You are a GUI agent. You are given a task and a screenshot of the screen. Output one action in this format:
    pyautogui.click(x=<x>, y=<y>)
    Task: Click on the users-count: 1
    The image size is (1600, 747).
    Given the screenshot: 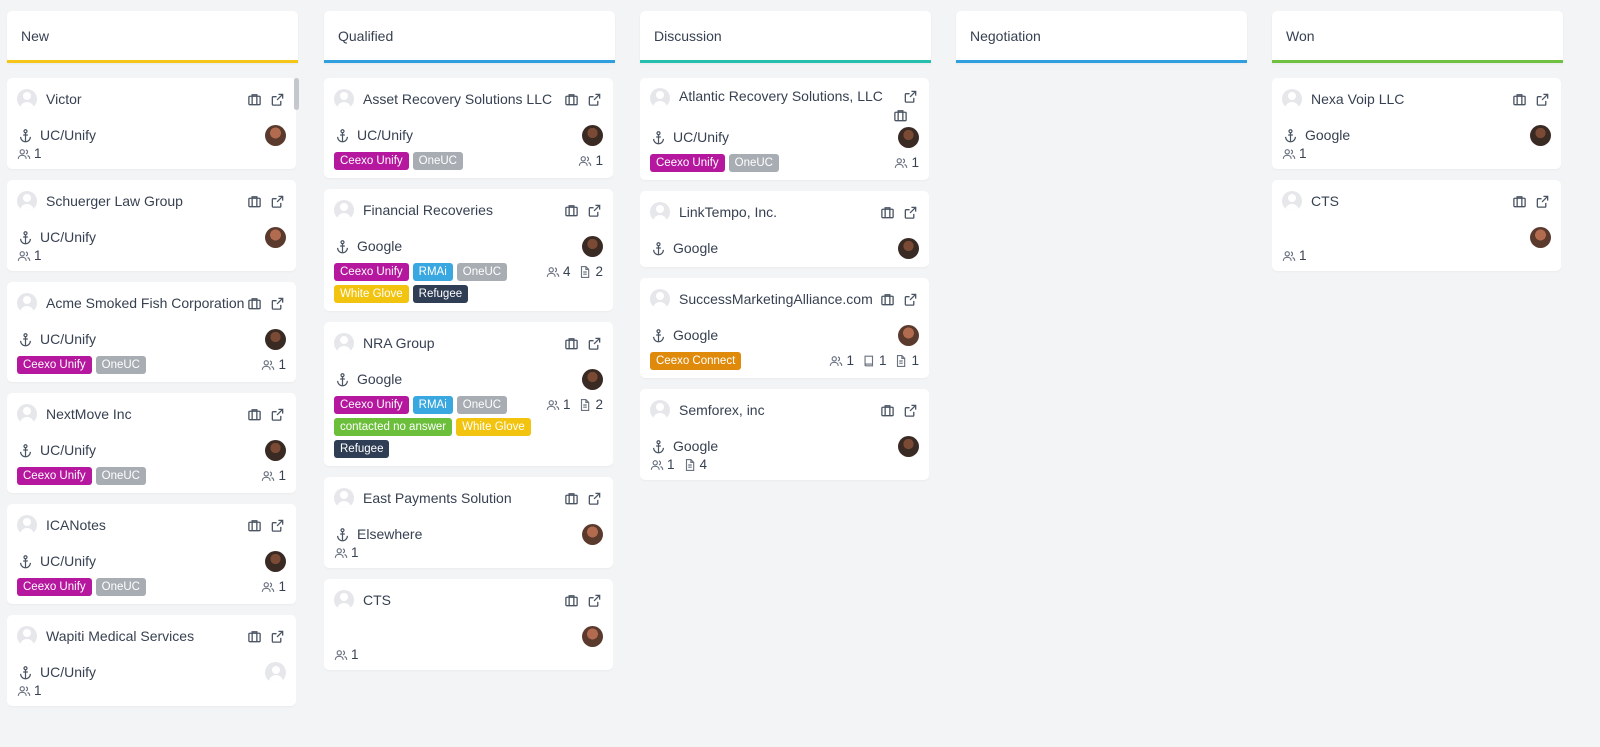 What is the action you would take?
    pyautogui.click(x=590, y=160)
    